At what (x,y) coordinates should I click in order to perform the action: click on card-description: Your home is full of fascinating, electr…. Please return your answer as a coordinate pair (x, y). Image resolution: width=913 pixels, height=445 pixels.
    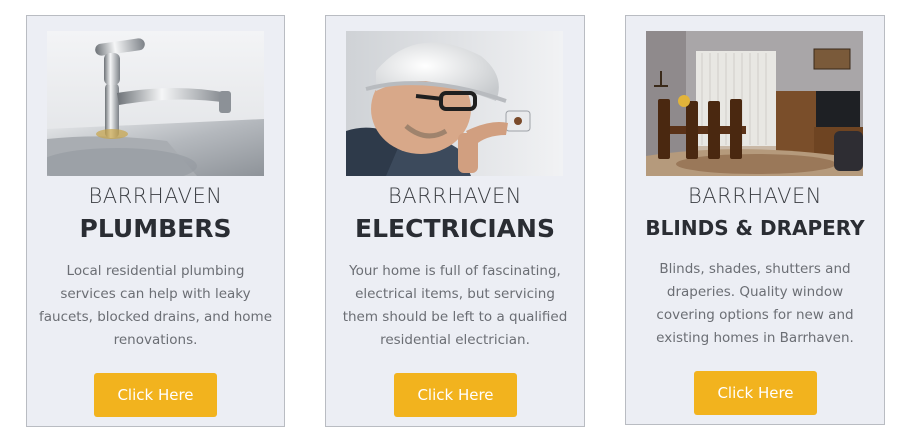
    Looking at the image, I should click on (455, 305).